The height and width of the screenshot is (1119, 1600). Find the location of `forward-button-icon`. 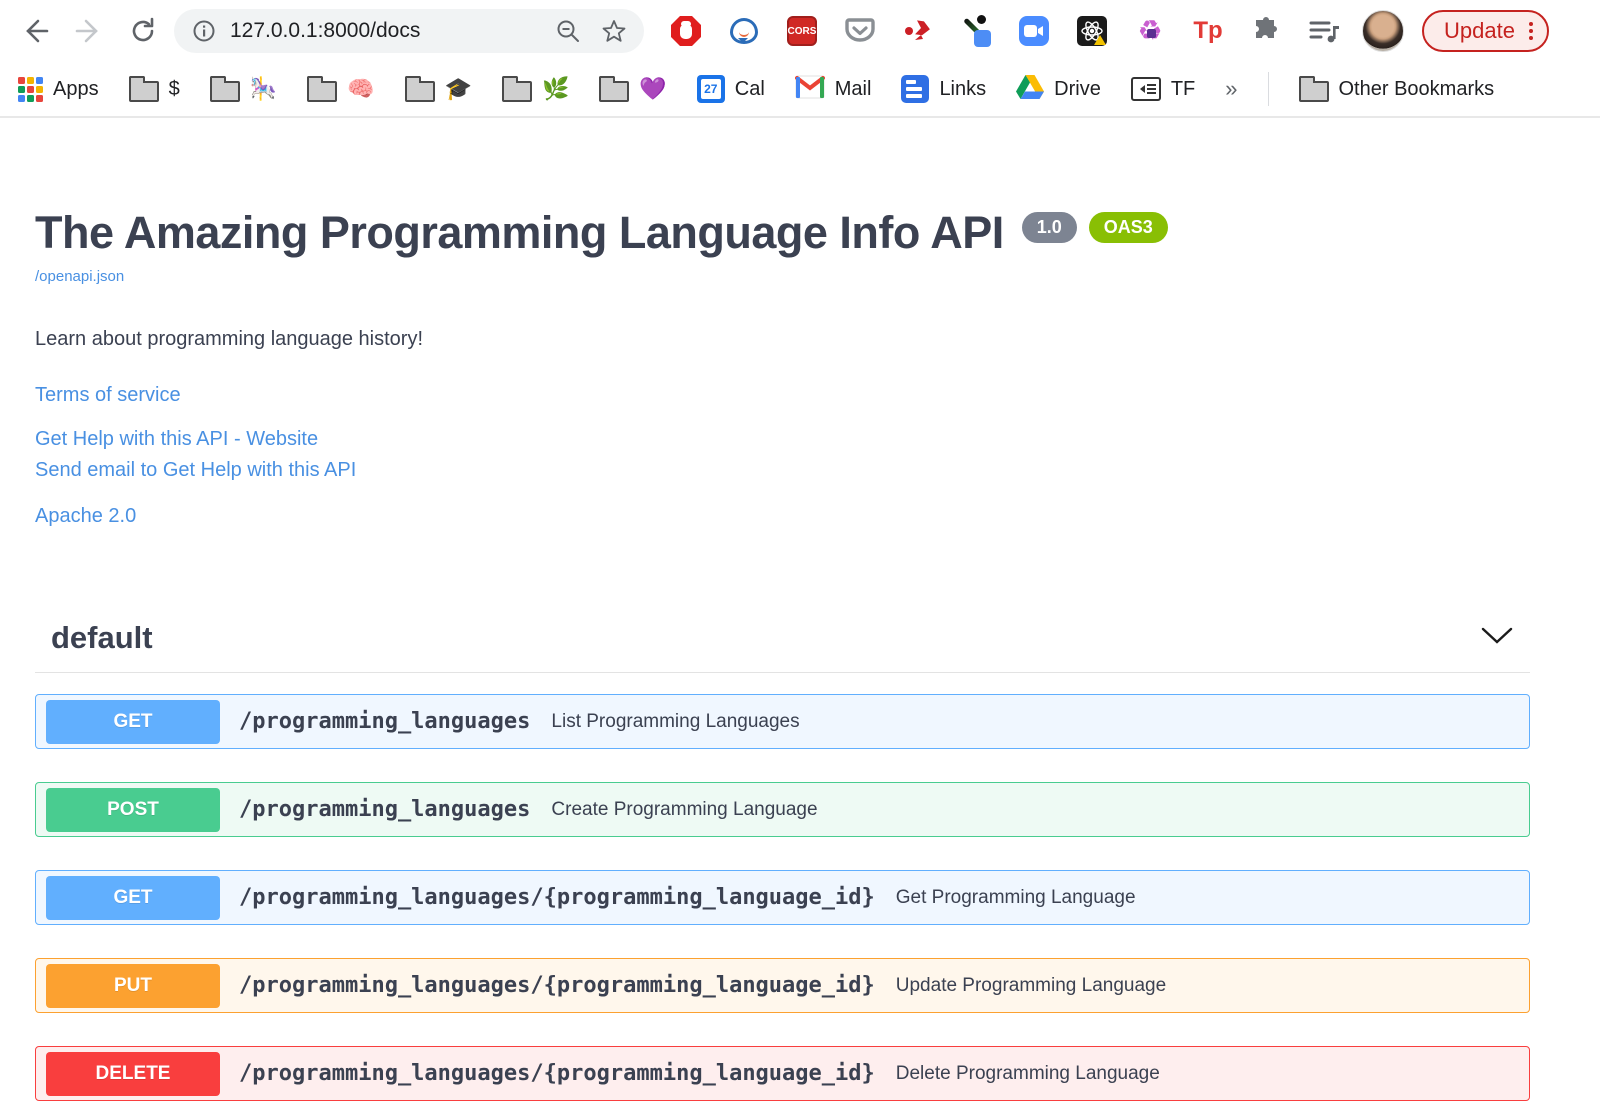

forward-button-icon is located at coordinates (89, 31).